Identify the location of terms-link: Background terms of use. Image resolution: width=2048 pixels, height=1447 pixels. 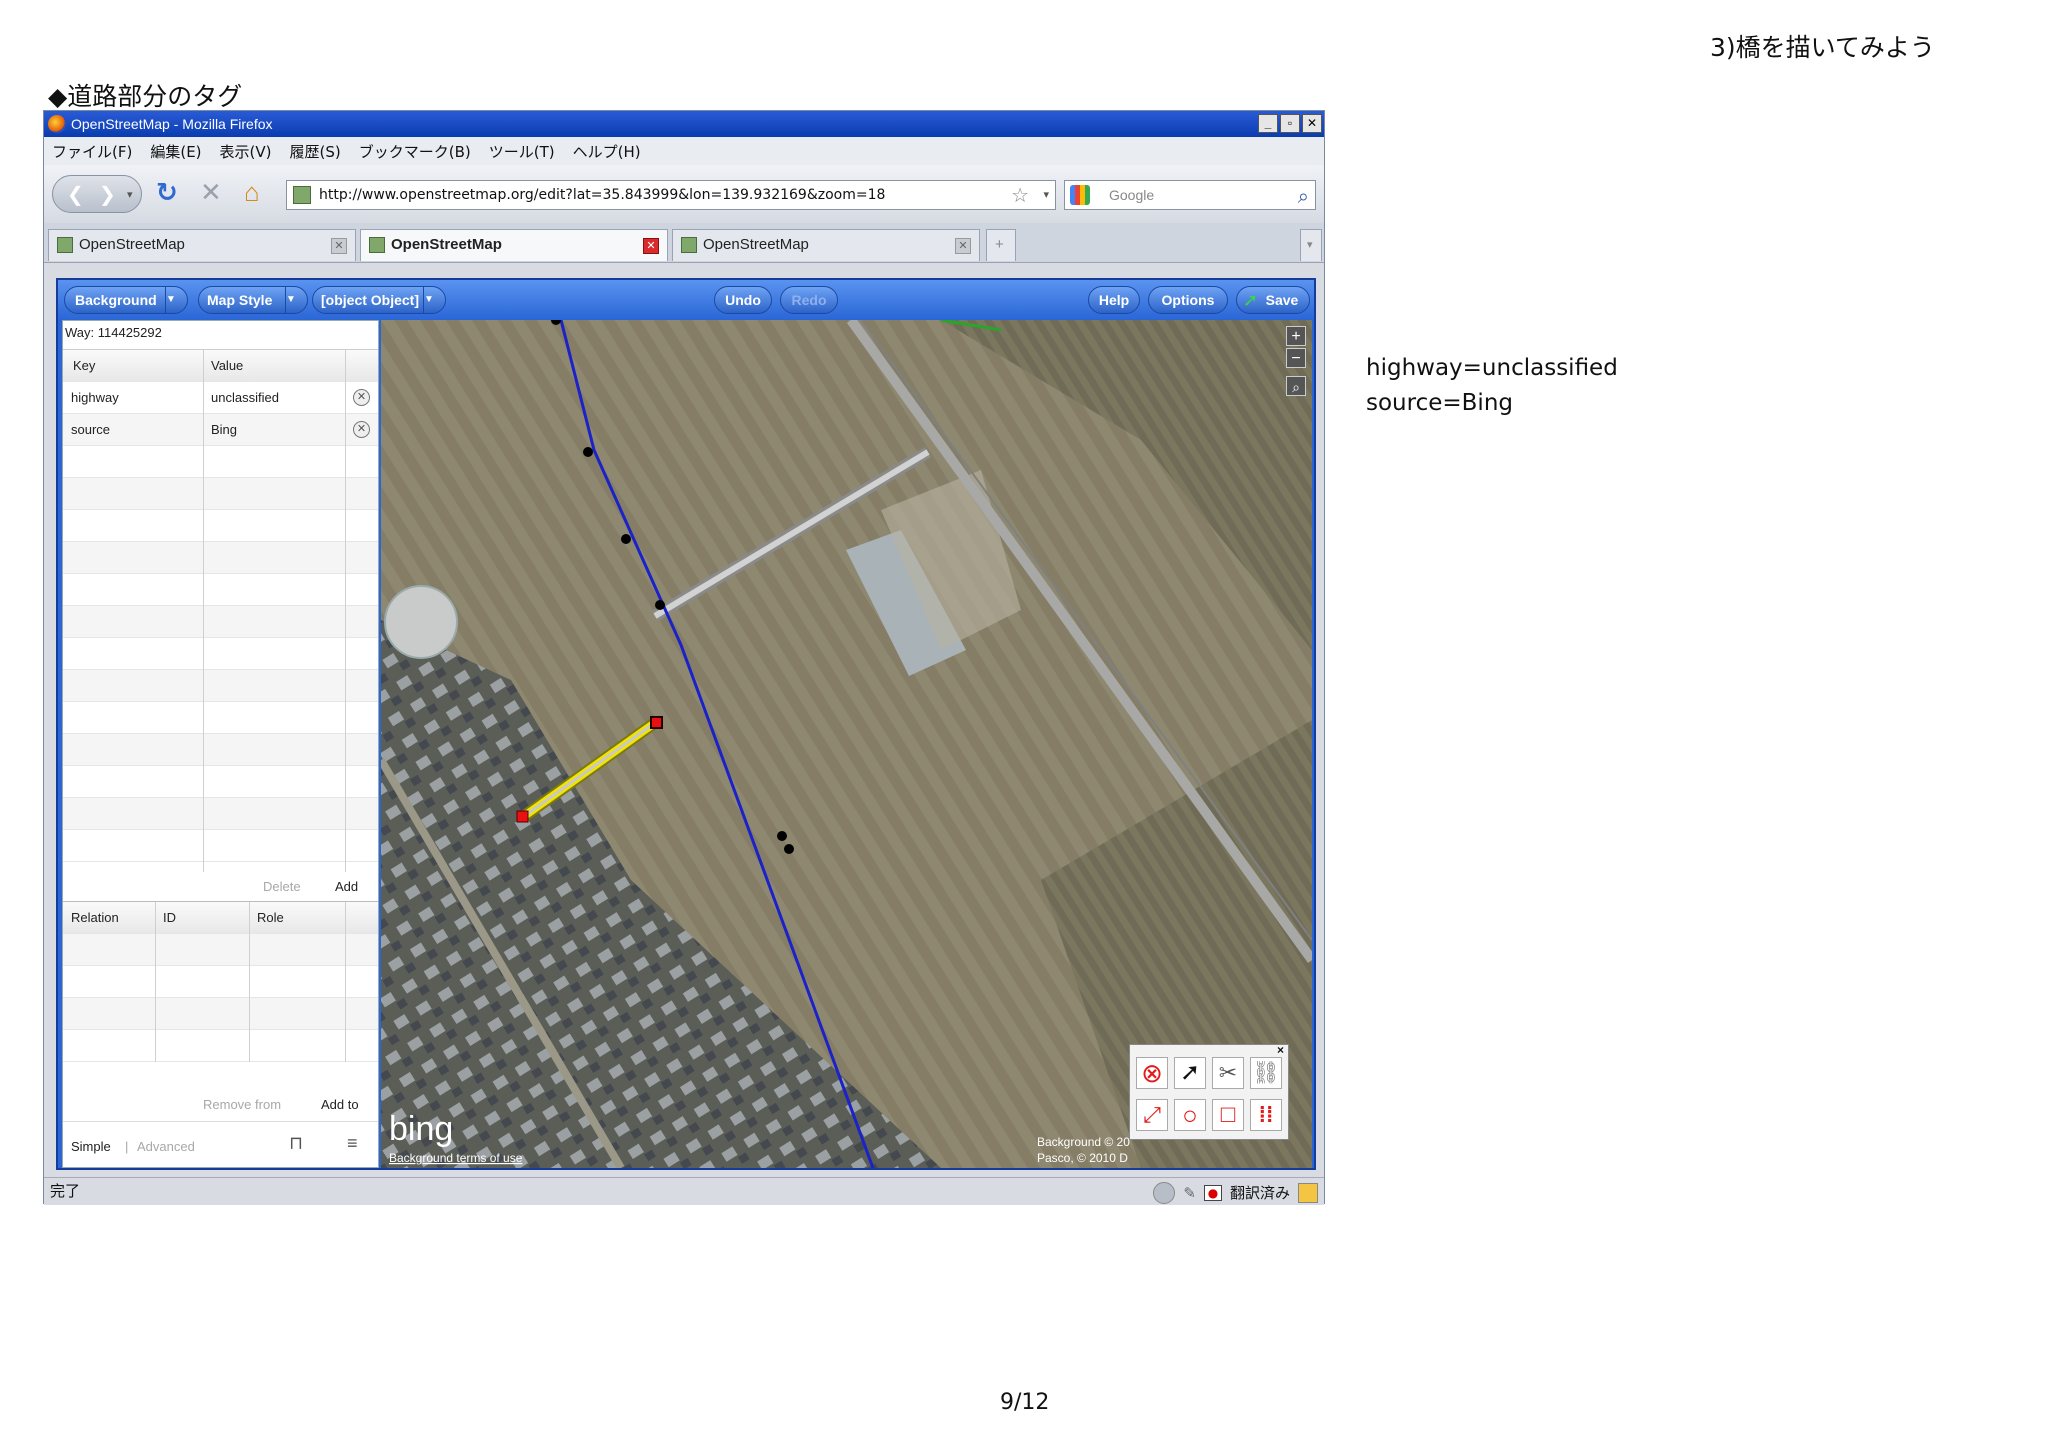
(456, 1158).